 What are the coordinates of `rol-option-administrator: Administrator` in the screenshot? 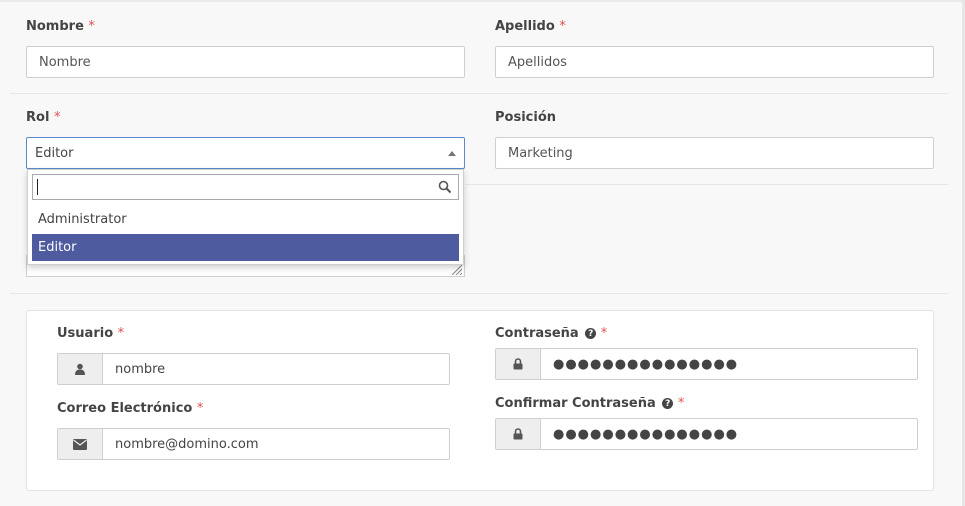 It's located at (245, 219).